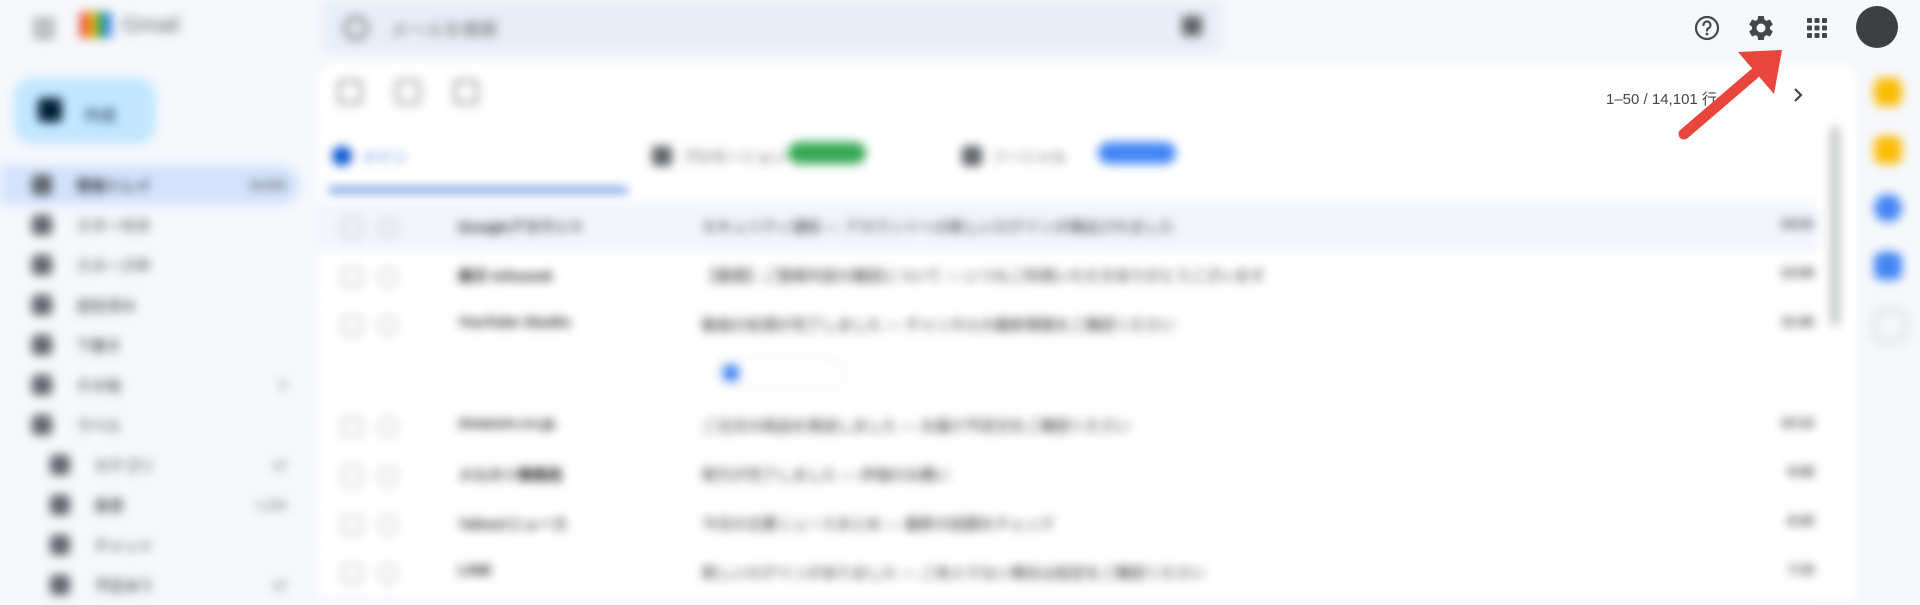 The width and height of the screenshot is (1920, 605). What do you see at coordinates (1888, 150) in the screenshot?
I see `keep-app-icon` at bounding box center [1888, 150].